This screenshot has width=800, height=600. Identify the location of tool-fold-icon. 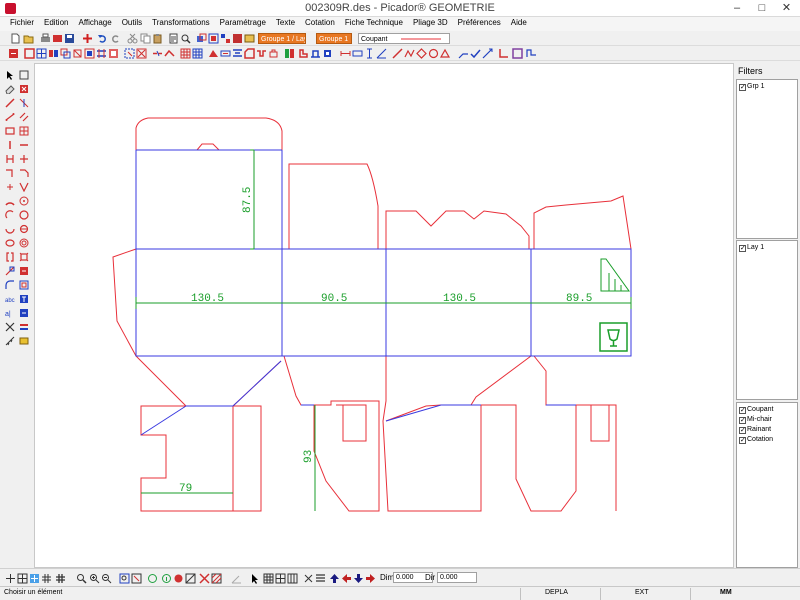
(213, 53).